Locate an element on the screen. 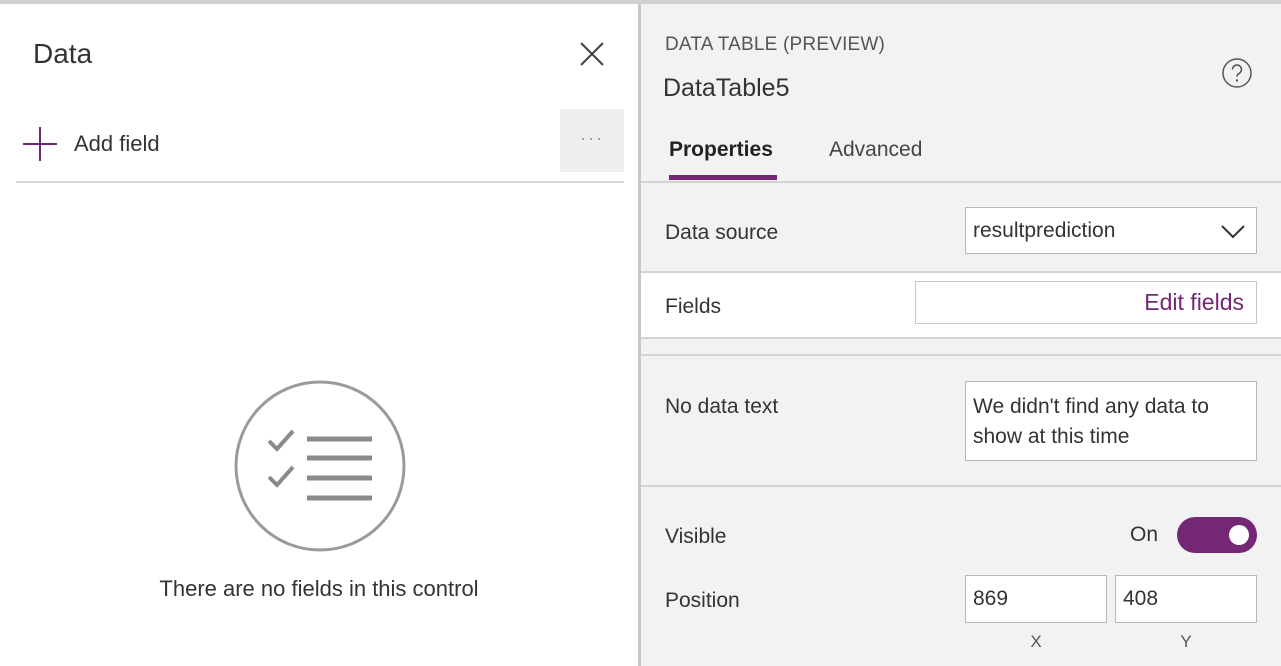 The height and width of the screenshot is (666, 1281). close-button is located at coordinates (592, 54).